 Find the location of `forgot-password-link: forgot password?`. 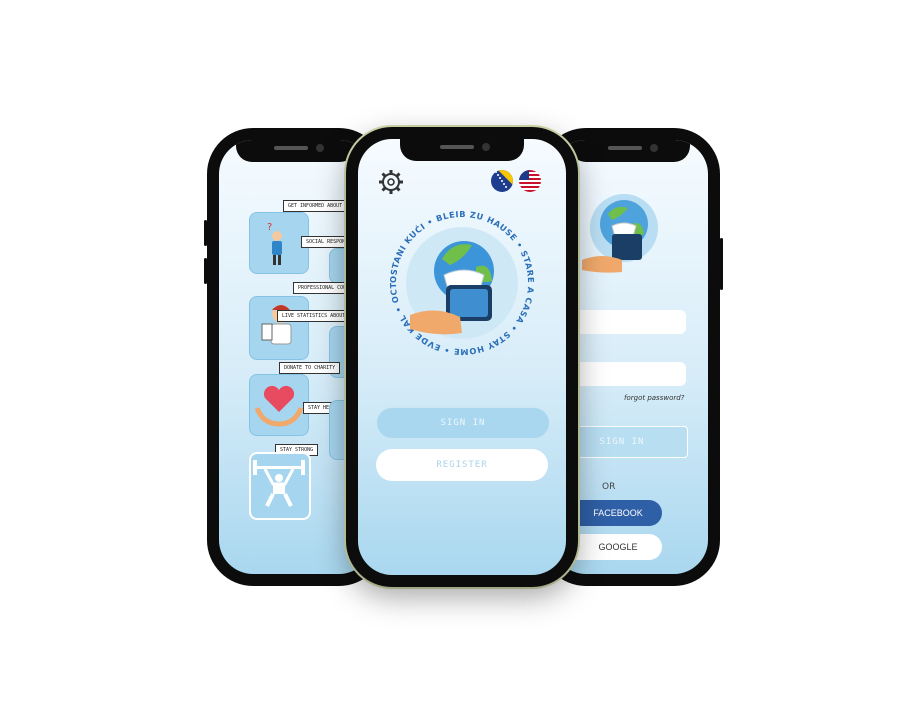

forgot-password-link: forgot password? is located at coordinates (654, 398).